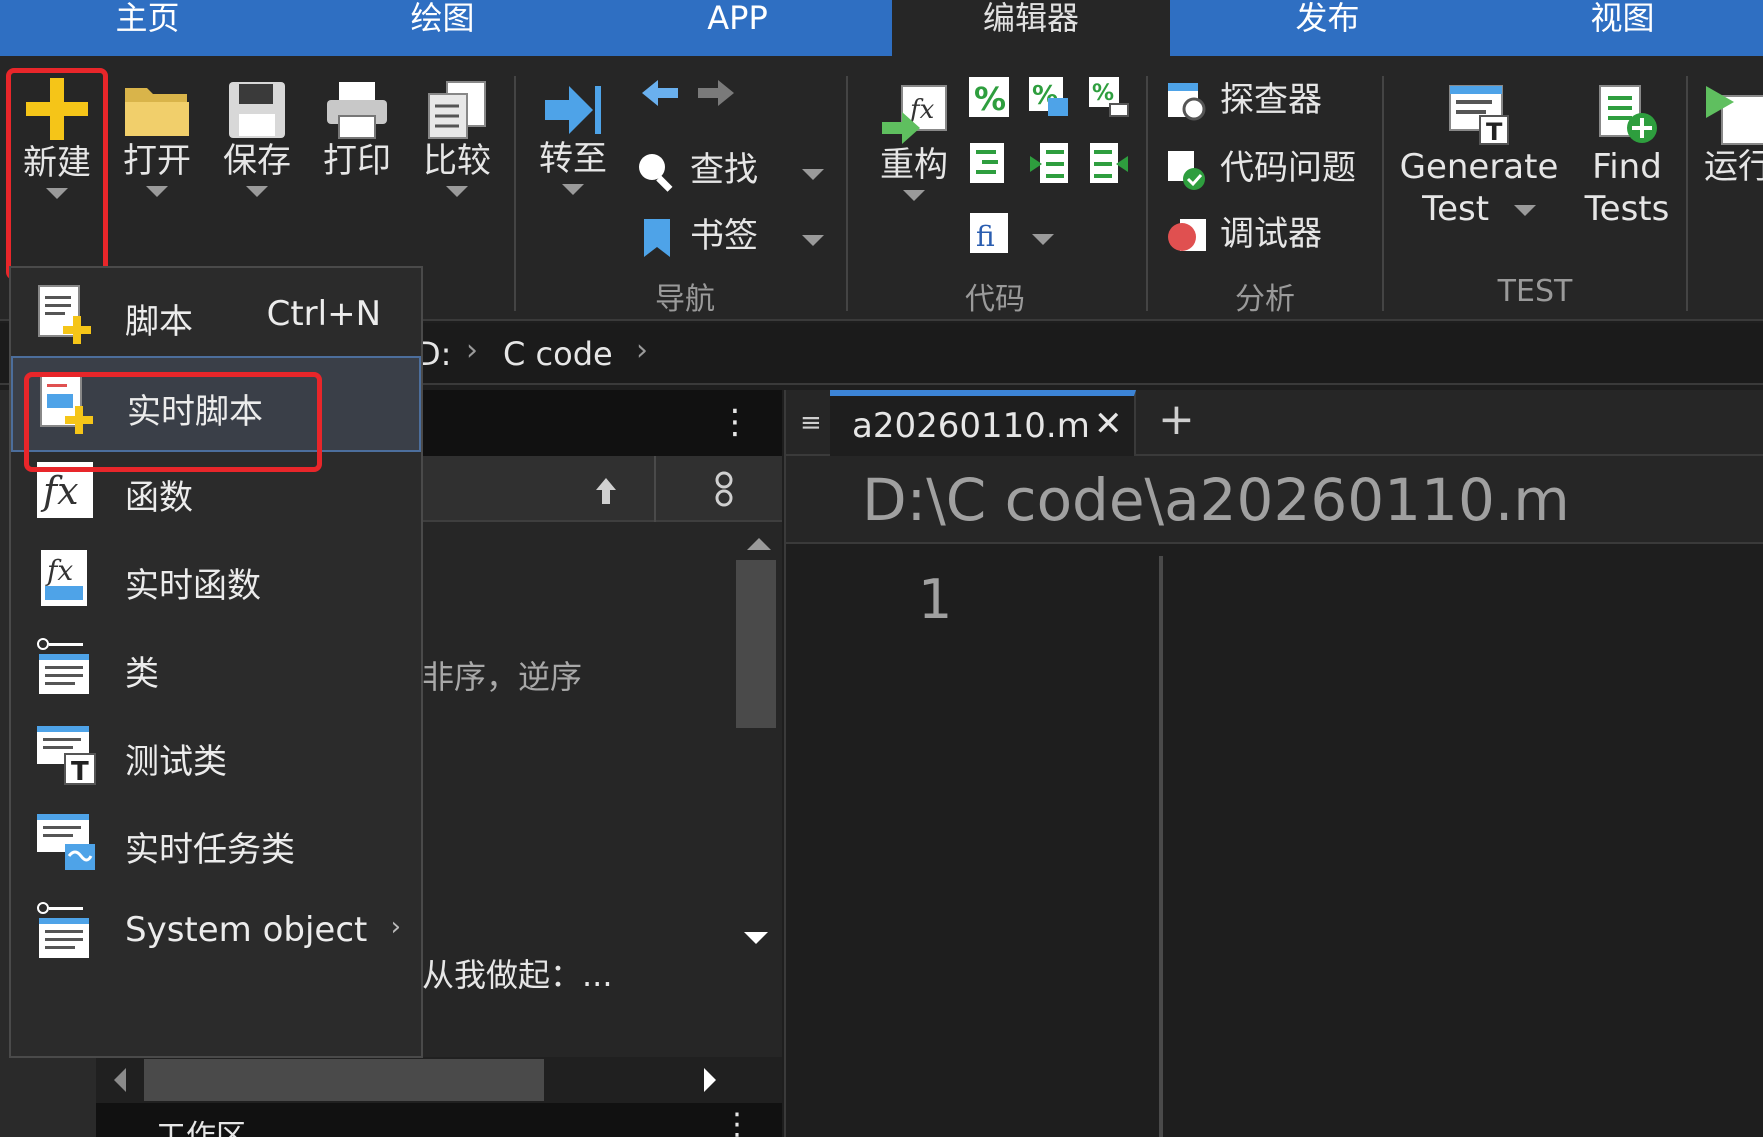 The height and width of the screenshot is (1137, 1763). Describe the element at coordinates (442, 28) in the screenshot. I see `tab-plots: 绘图` at that location.